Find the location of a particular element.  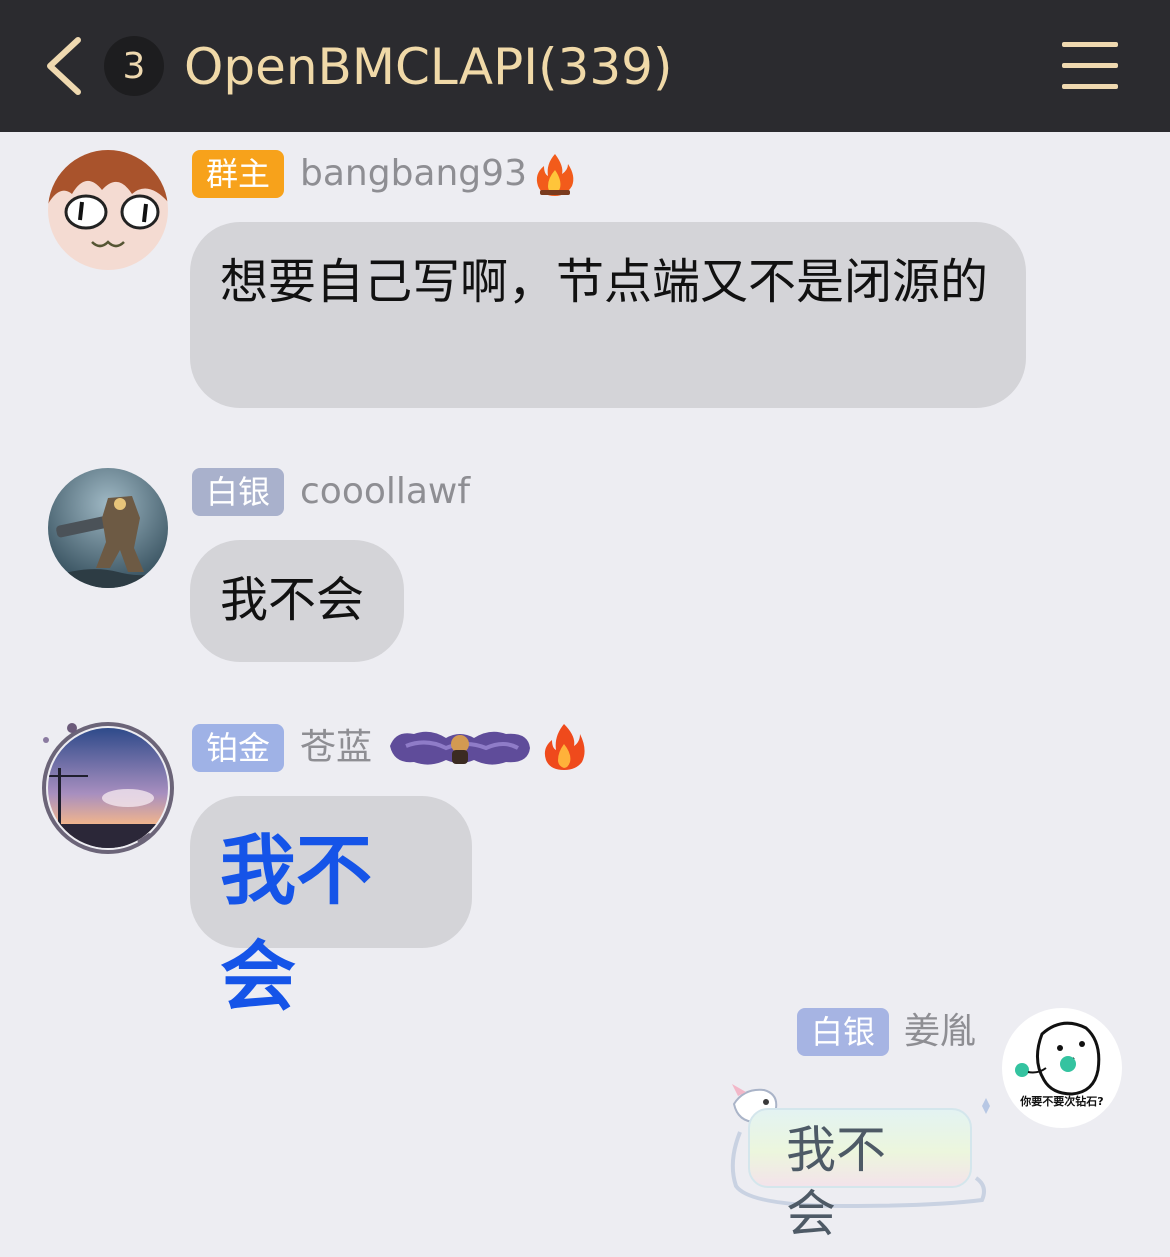

sunset-sky-avatar-icon is located at coordinates (108, 788).